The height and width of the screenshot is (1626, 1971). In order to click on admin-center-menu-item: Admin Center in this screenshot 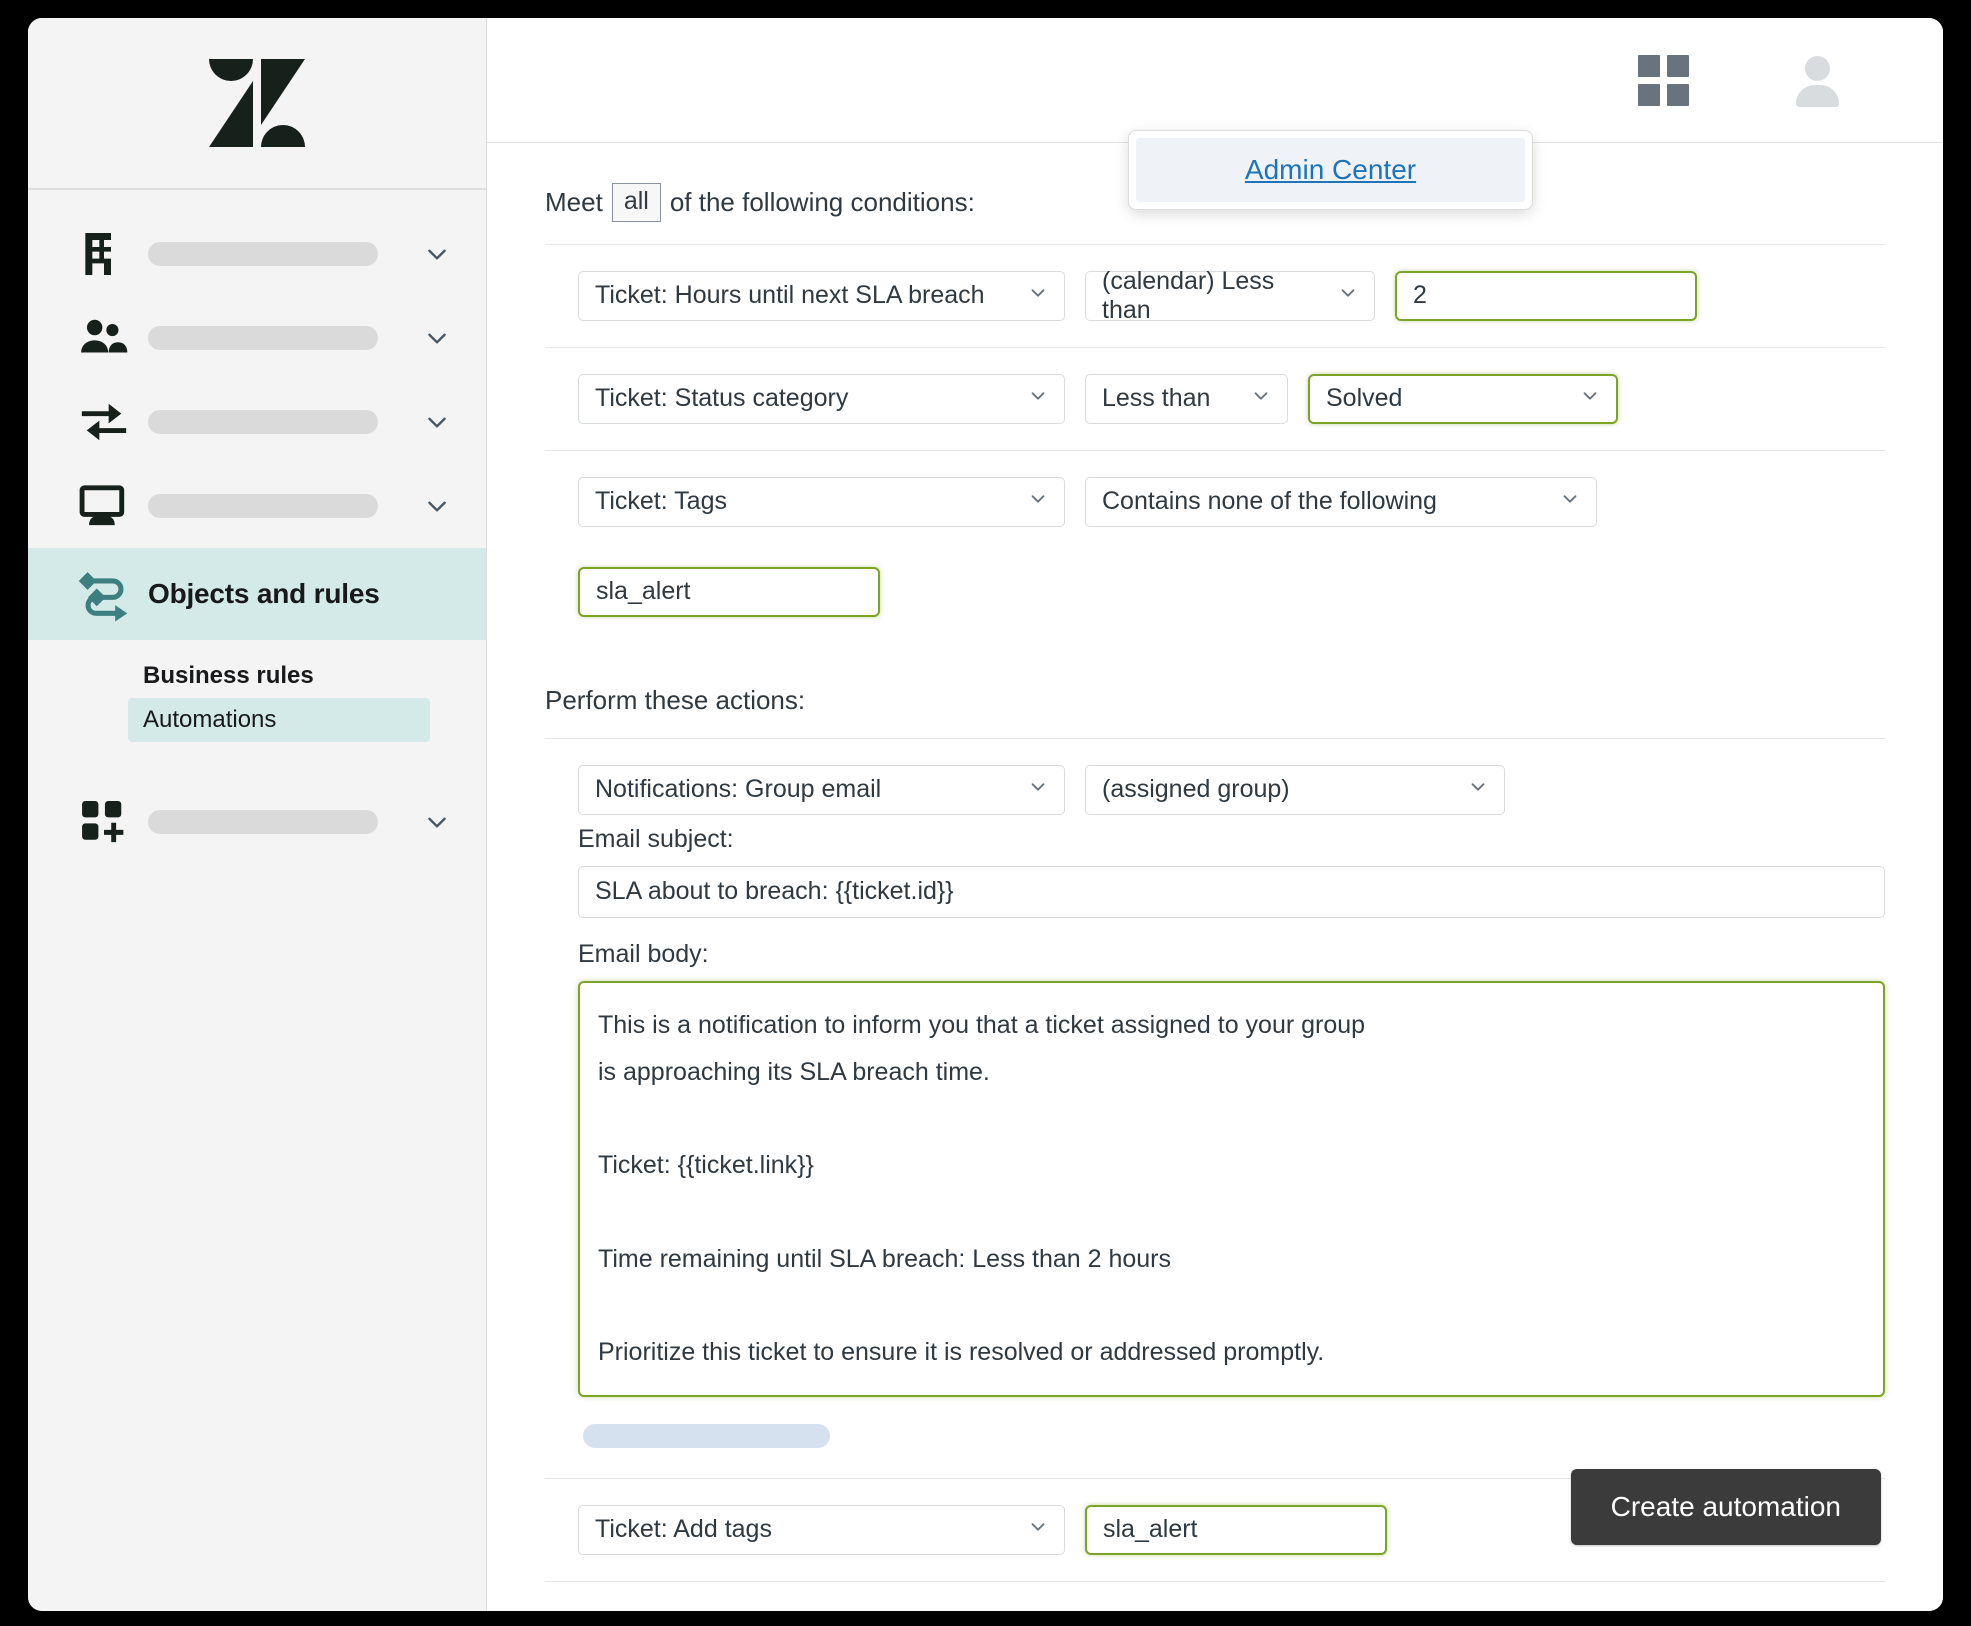, I will do `click(1330, 170)`.